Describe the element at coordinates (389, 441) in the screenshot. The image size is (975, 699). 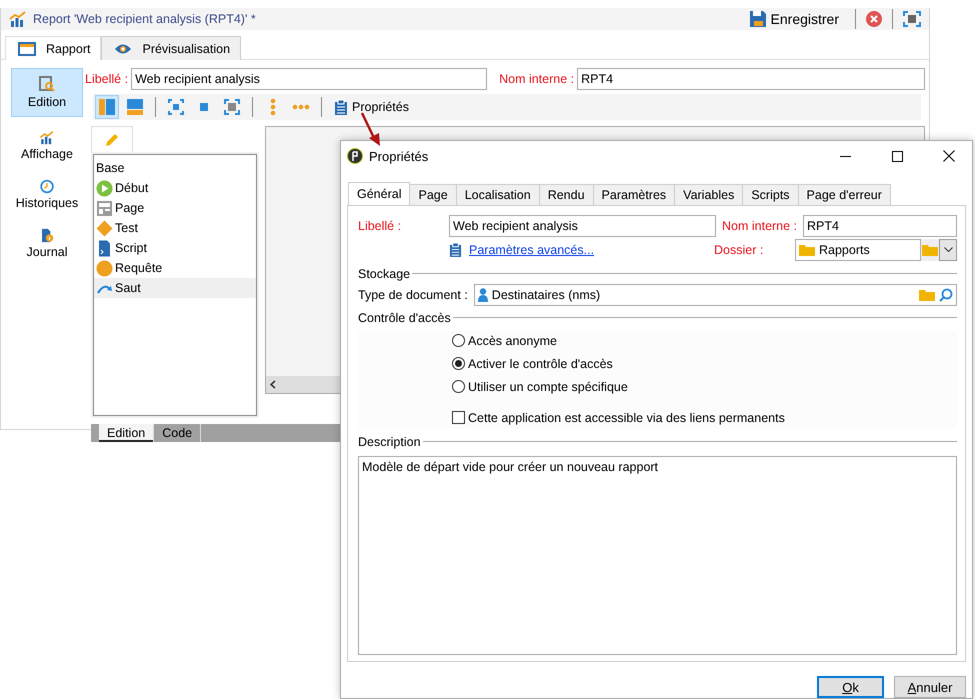
I see `section-title: Description` at that location.